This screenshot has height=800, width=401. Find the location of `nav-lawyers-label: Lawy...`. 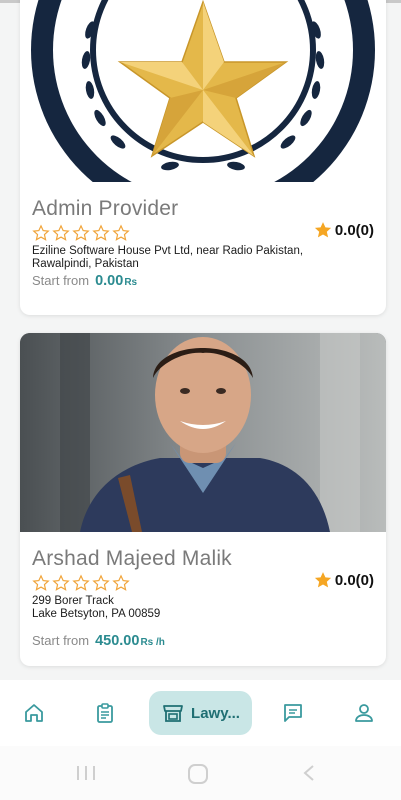

nav-lawyers-label: Lawy... is located at coordinates (215, 713).